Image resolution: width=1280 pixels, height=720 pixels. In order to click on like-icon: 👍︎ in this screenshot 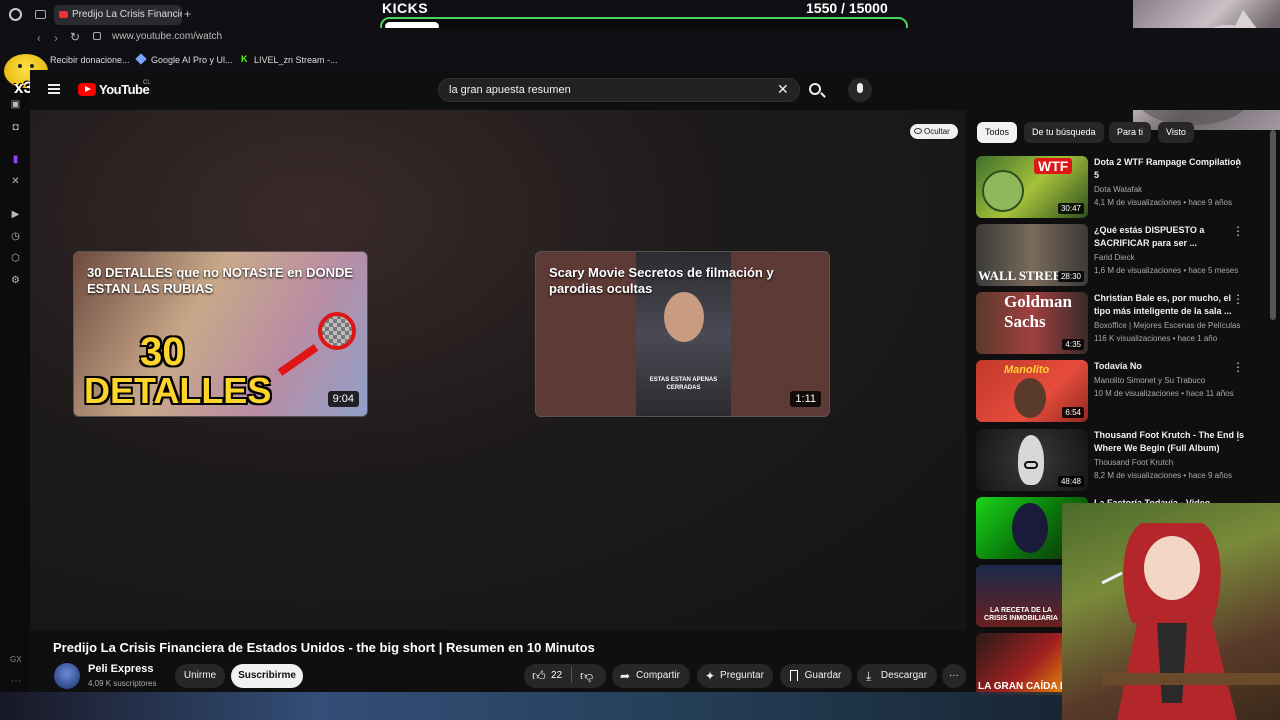, I will do `click(539, 676)`.